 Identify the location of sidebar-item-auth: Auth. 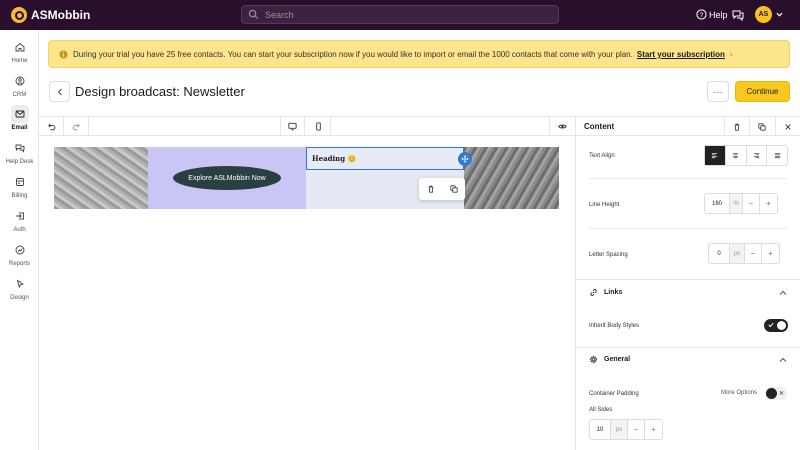
(19, 220).